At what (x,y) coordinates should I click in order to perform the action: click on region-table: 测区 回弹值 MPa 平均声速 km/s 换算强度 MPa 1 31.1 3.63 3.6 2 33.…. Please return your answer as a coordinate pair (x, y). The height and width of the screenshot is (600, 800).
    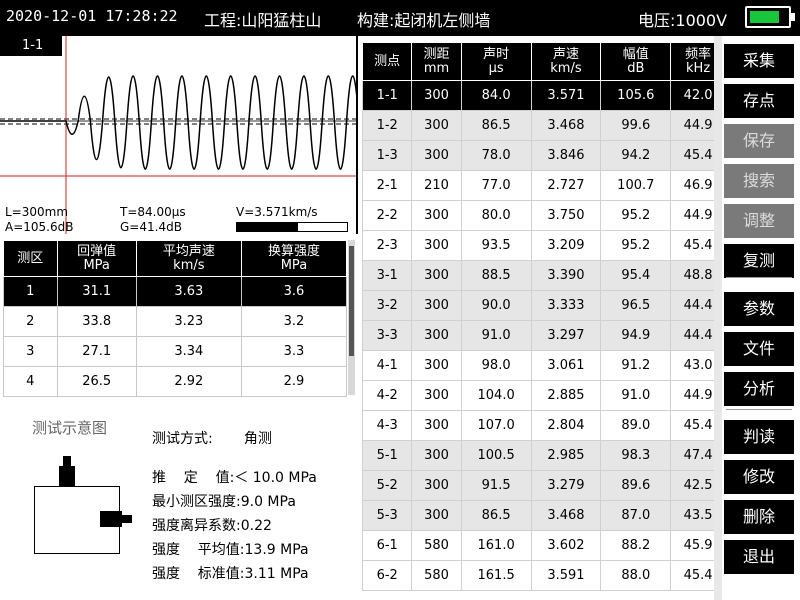
    Looking at the image, I should click on (175, 318).